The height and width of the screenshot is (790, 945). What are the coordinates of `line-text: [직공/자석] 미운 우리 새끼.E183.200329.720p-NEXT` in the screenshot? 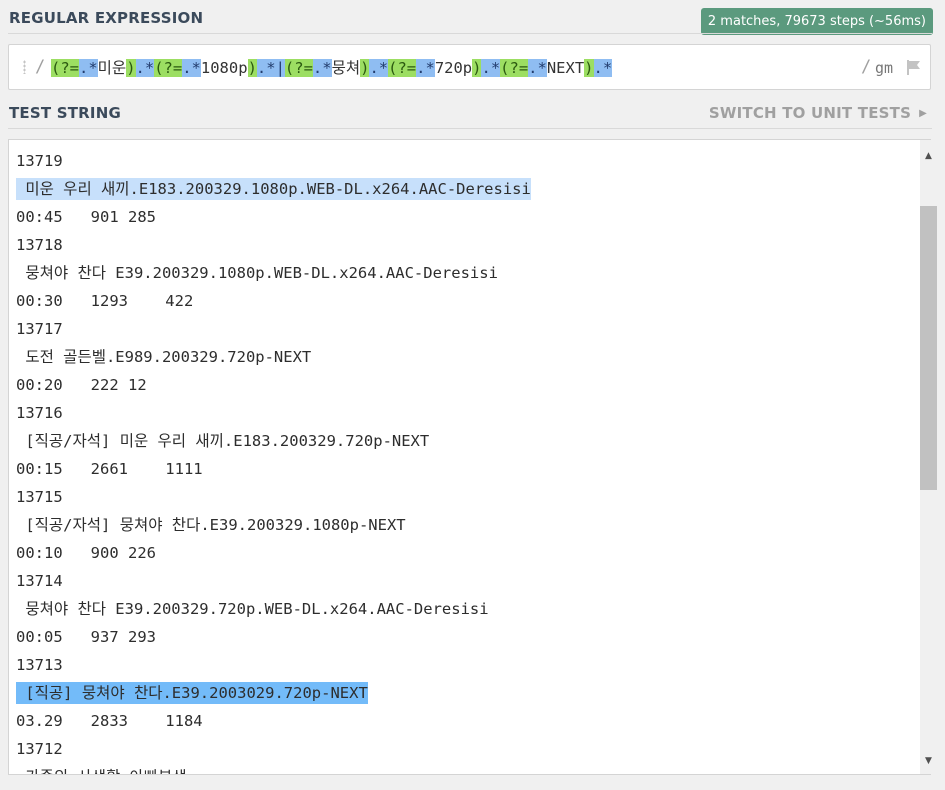 It's located at (223, 441).